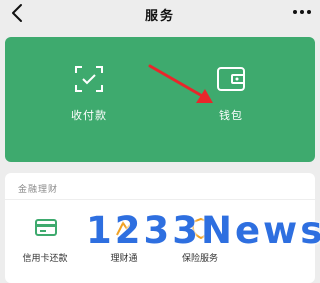 The image size is (320, 283). Describe the element at coordinates (302, 12) in the screenshot. I see `more-options-icon` at that location.